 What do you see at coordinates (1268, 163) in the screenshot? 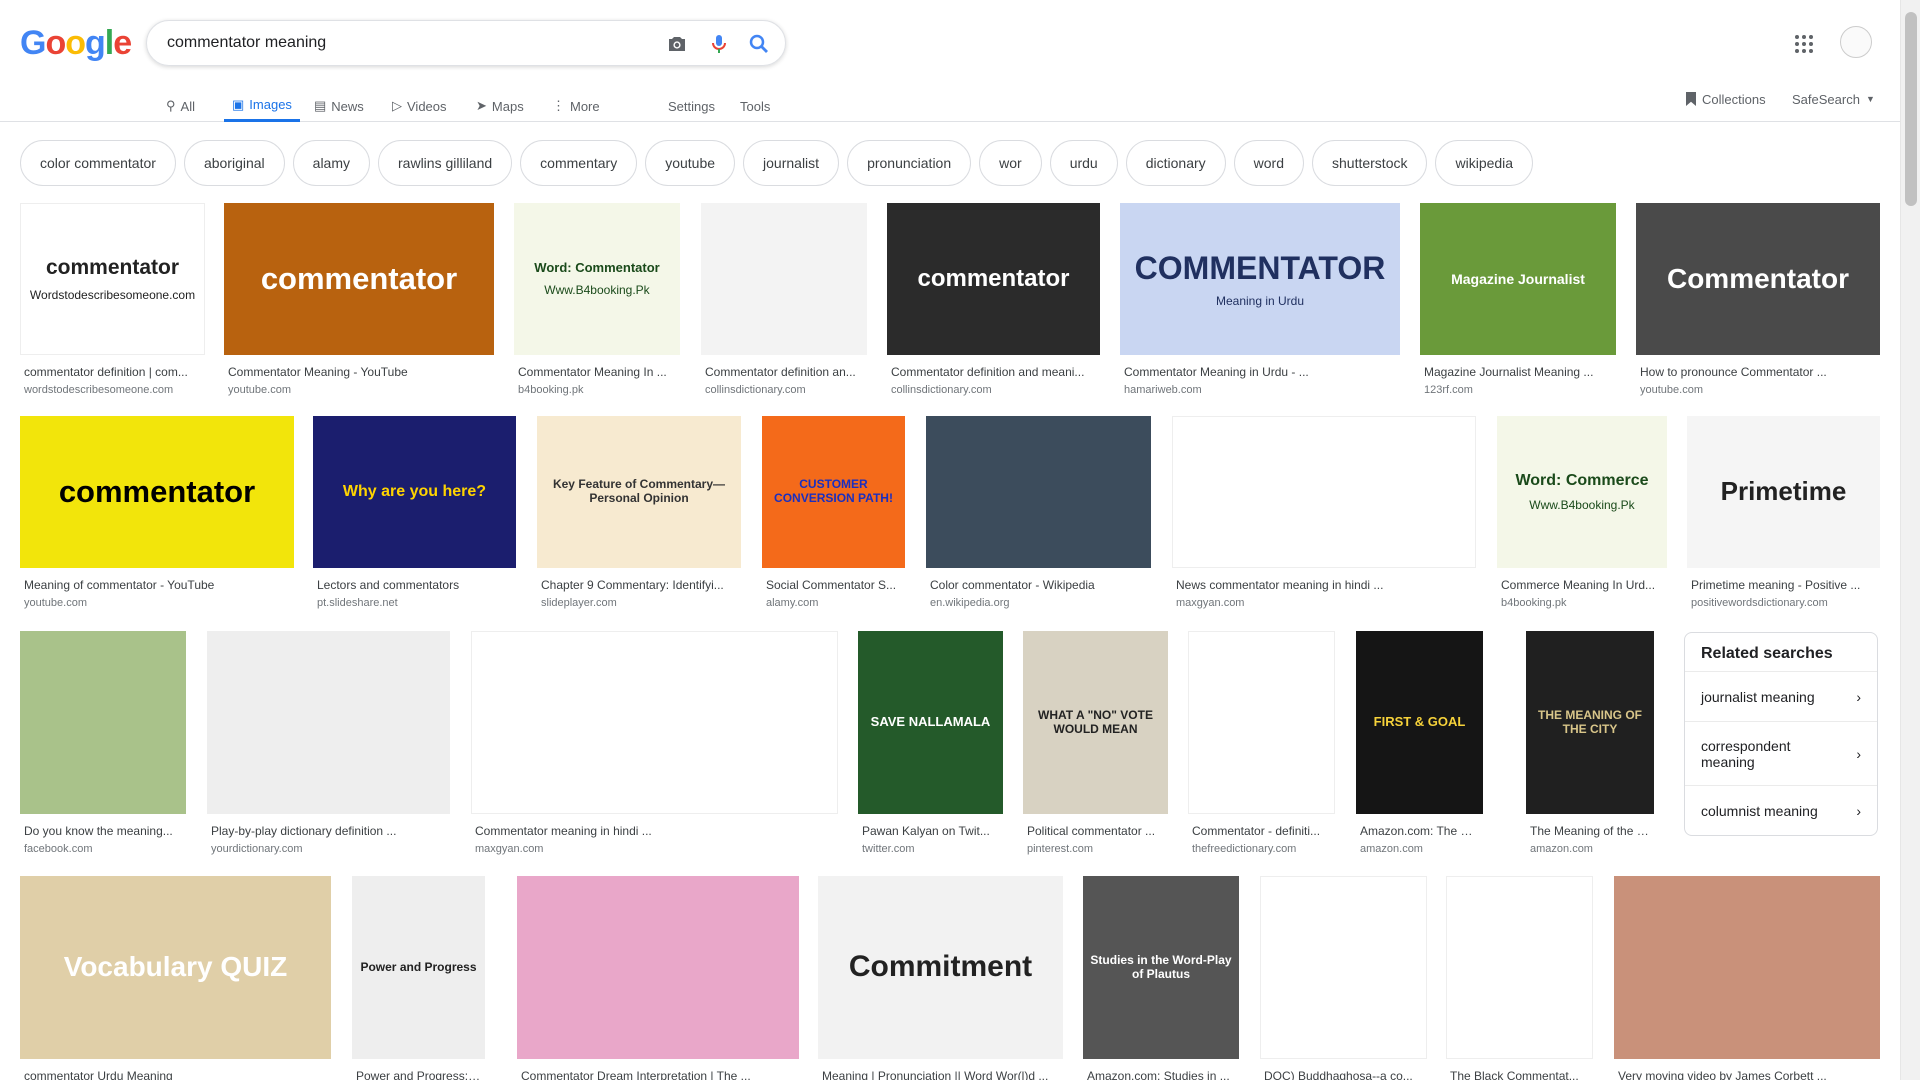
I see `chip: word` at bounding box center [1268, 163].